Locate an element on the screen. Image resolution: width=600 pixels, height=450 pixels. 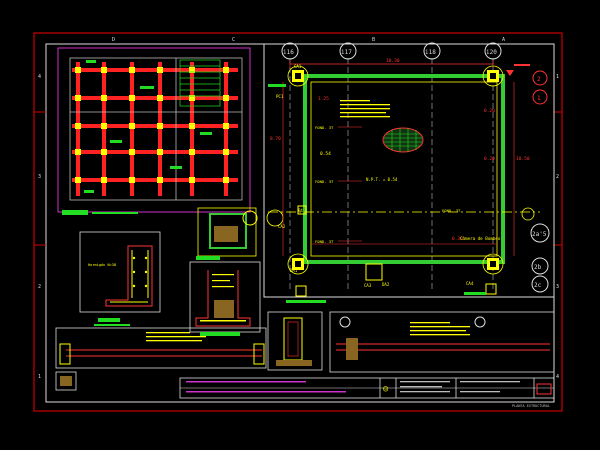
title-block: ☺ PLANTA ESTRUCTURAL is located at coordinates (367, 392).